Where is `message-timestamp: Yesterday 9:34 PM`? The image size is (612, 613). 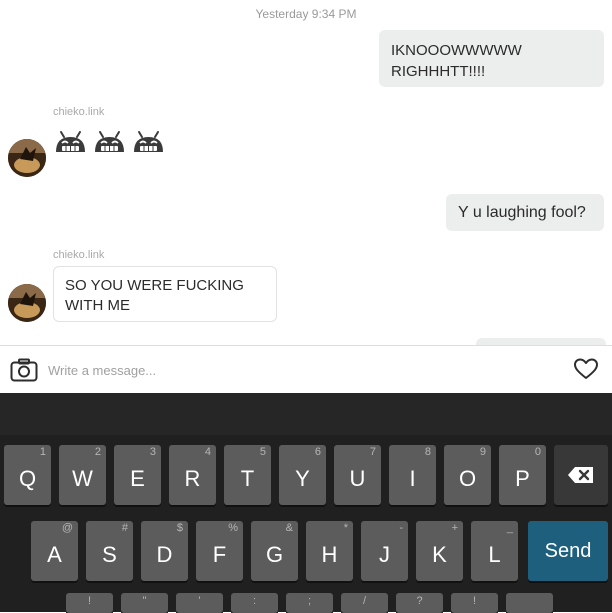
message-timestamp: Yesterday 9:34 PM is located at coordinates (306, 14).